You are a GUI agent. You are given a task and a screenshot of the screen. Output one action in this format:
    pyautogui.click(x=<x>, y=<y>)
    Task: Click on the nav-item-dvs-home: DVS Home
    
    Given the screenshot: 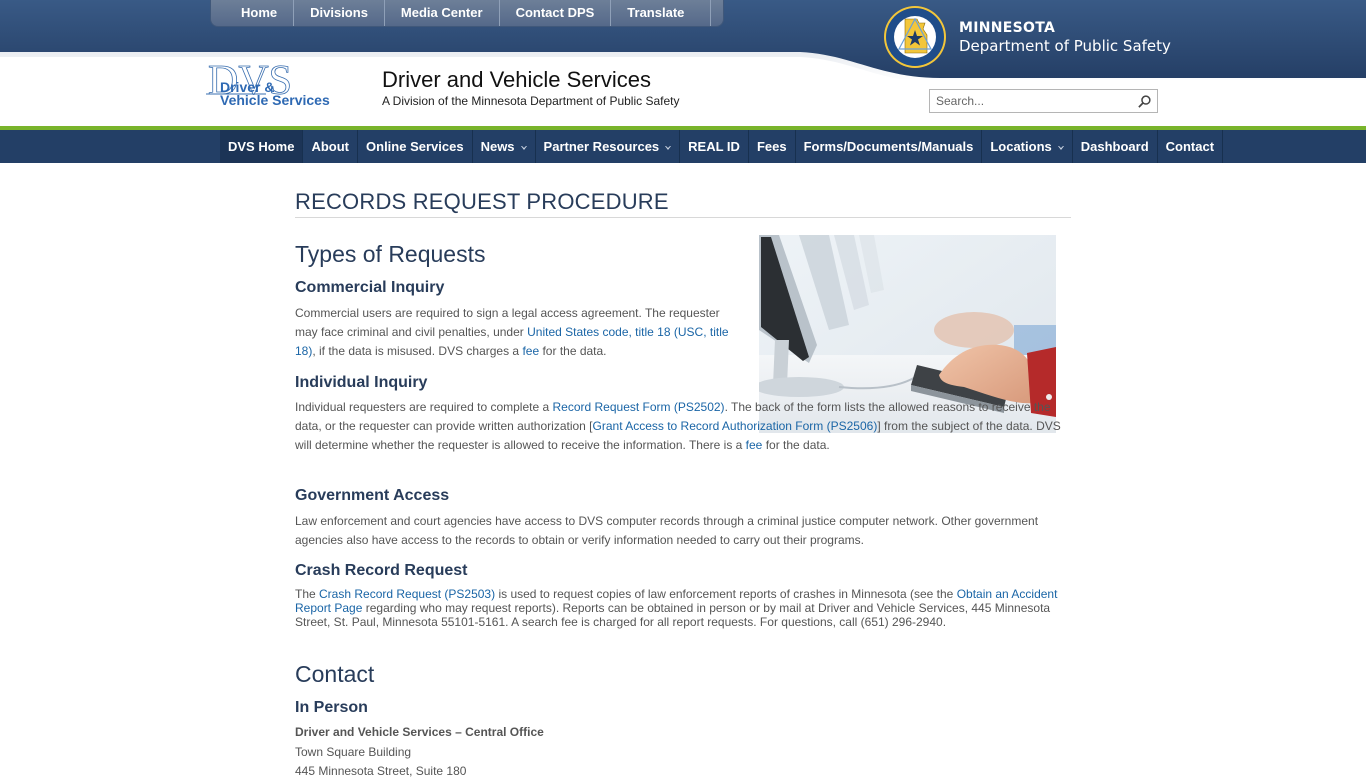 What is the action you would take?
    pyautogui.click(x=262, y=146)
    